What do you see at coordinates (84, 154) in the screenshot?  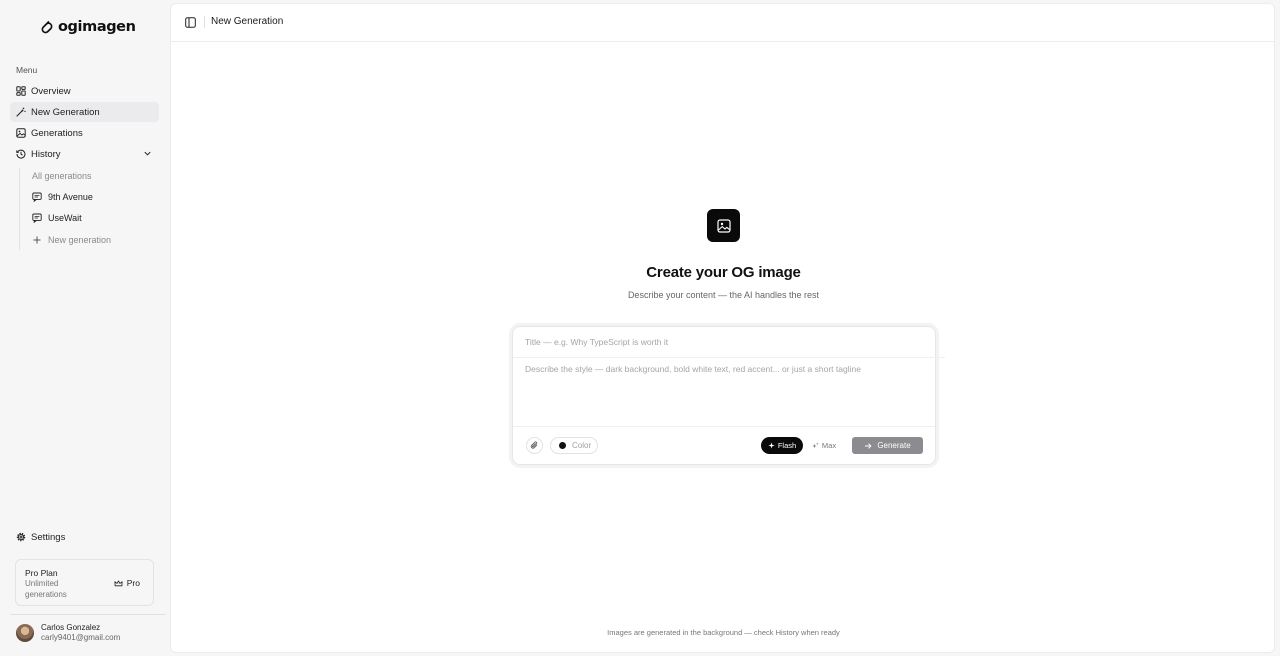 I see `sidebar-item-history: History` at bounding box center [84, 154].